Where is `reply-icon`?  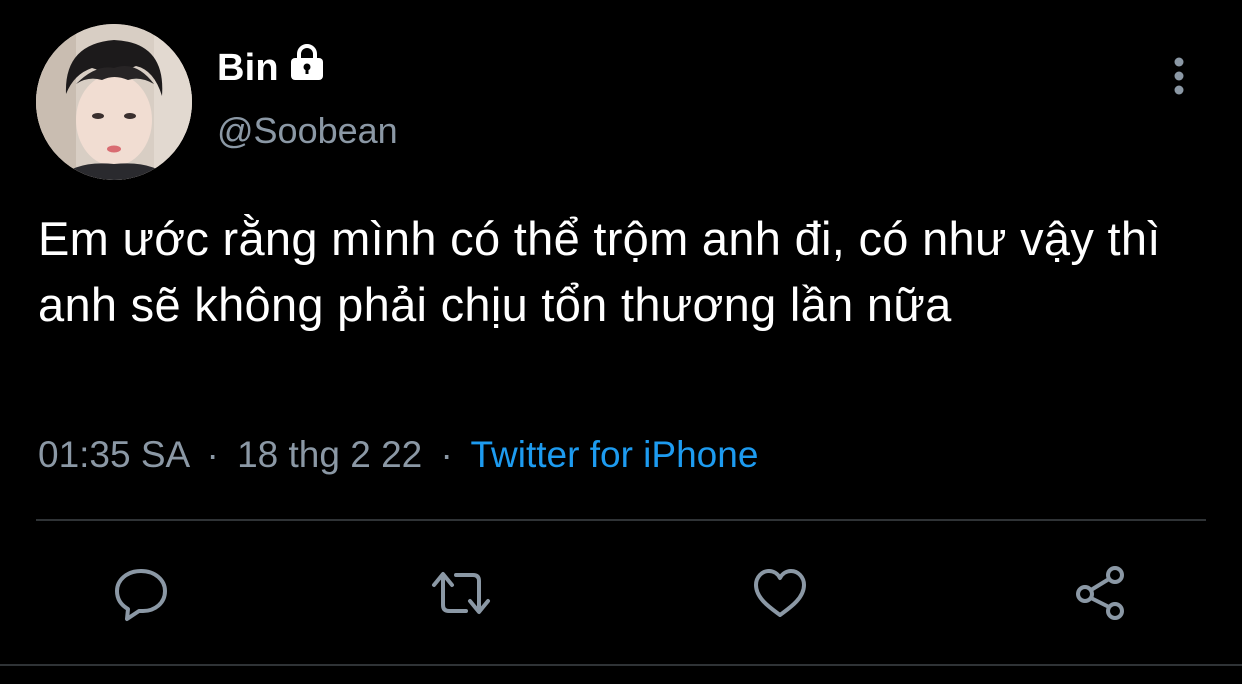
reply-icon is located at coordinates (141, 595).